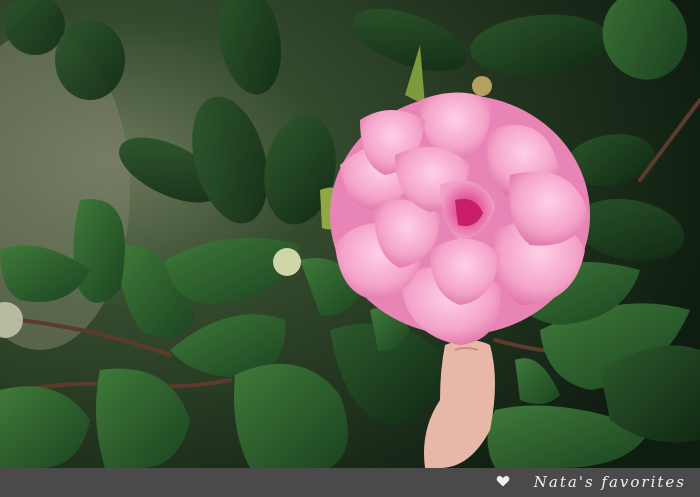 This screenshot has height=497, width=700. What do you see at coordinates (350, 482) in the screenshot?
I see `watermark-bar: Nata's favorites` at bounding box center [350, 482].